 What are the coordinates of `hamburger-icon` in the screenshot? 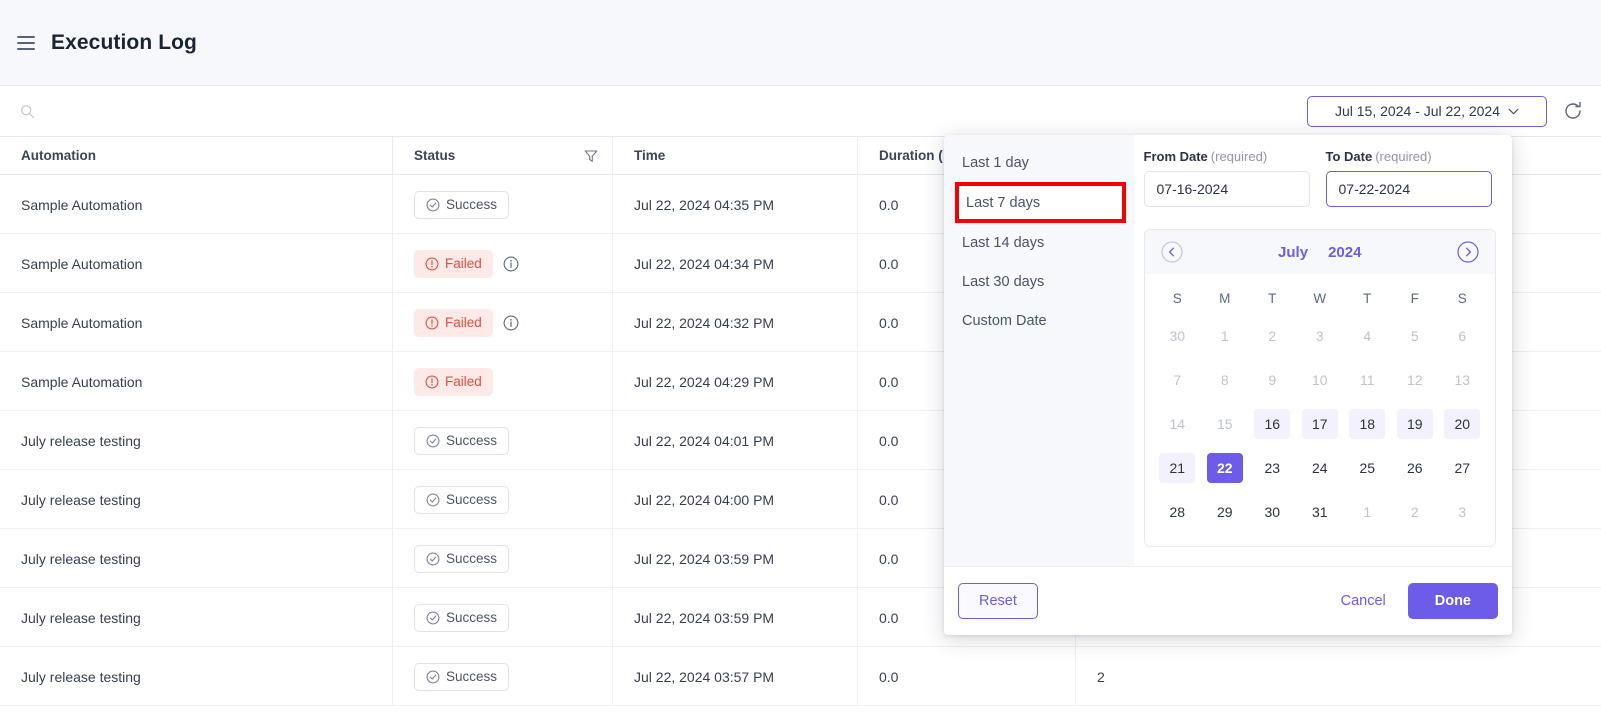 It's located at (26, 42).